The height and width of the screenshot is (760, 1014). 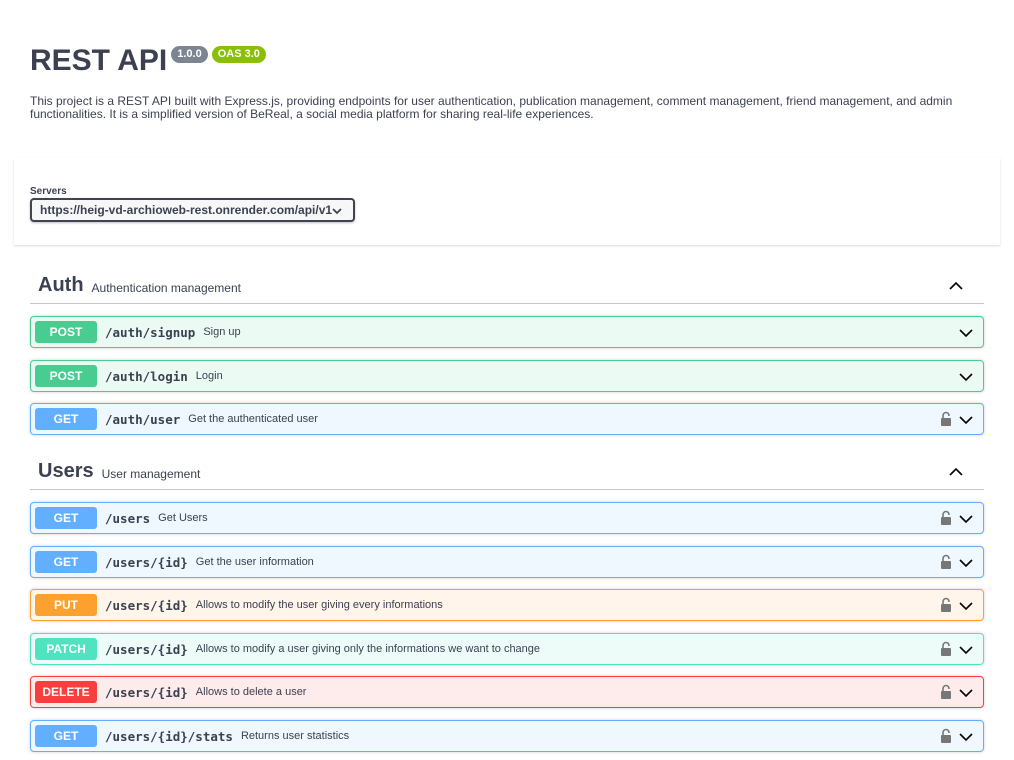 What do you see at coordinates (238, 54) in the screenshot?
I see `oas-badge: OAS 3.0` at bounding box center [238, 54].